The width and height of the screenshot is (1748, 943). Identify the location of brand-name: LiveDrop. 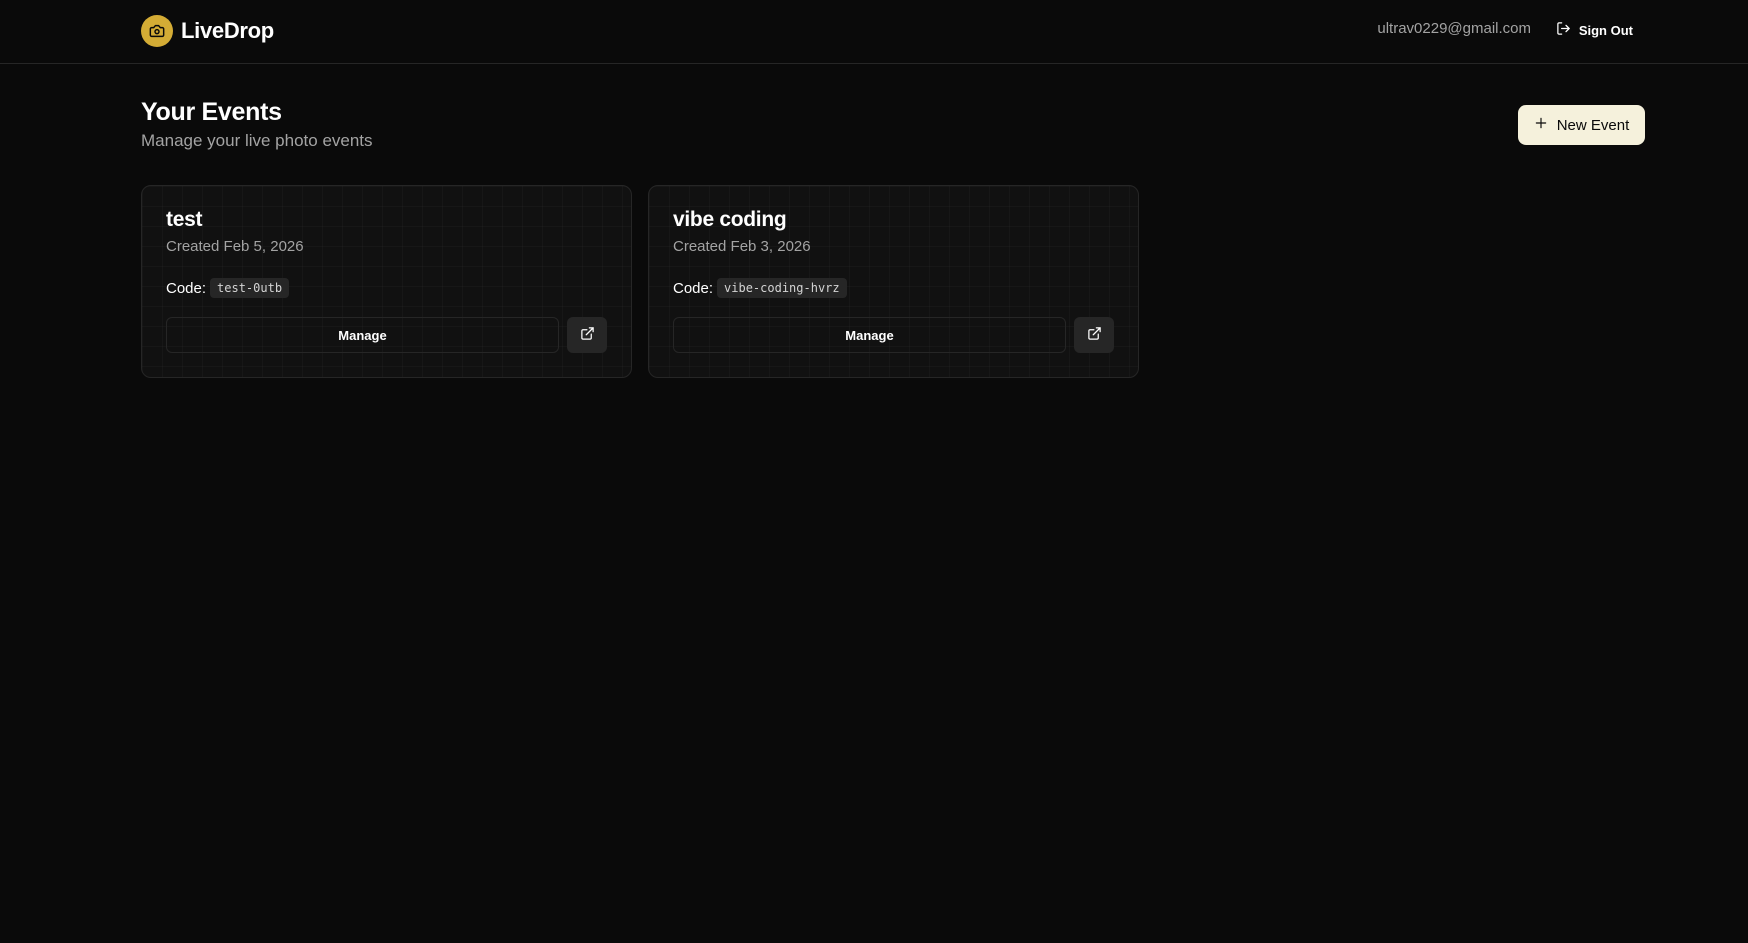
(227, 30).